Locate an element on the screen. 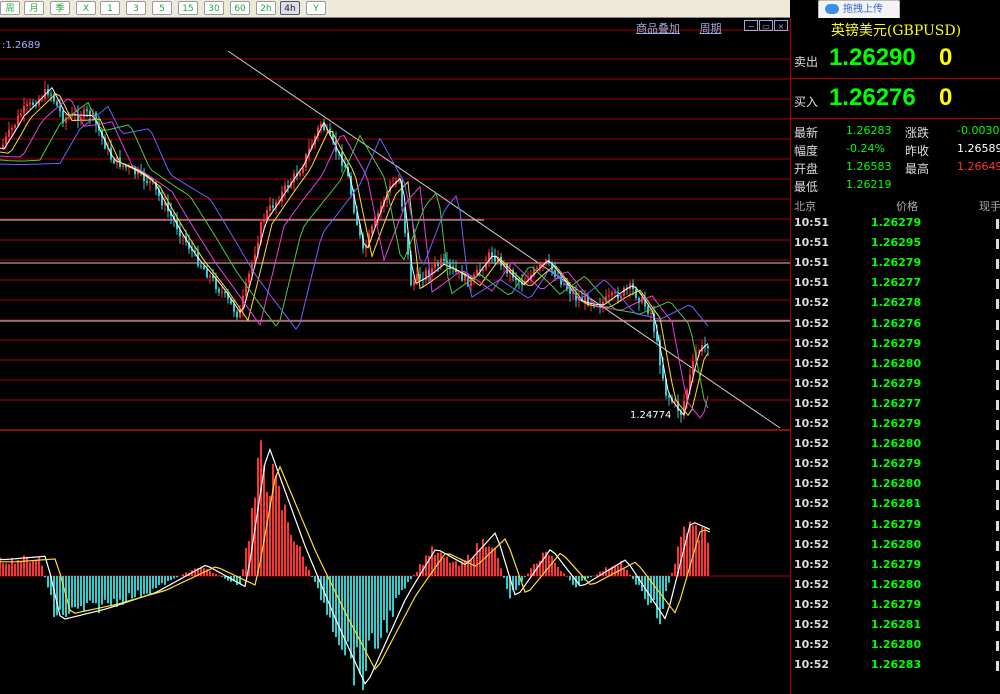 Image resolution: width=1000 pixels, height=694 pixels. period-button: X is located at coordinates (86, 8).